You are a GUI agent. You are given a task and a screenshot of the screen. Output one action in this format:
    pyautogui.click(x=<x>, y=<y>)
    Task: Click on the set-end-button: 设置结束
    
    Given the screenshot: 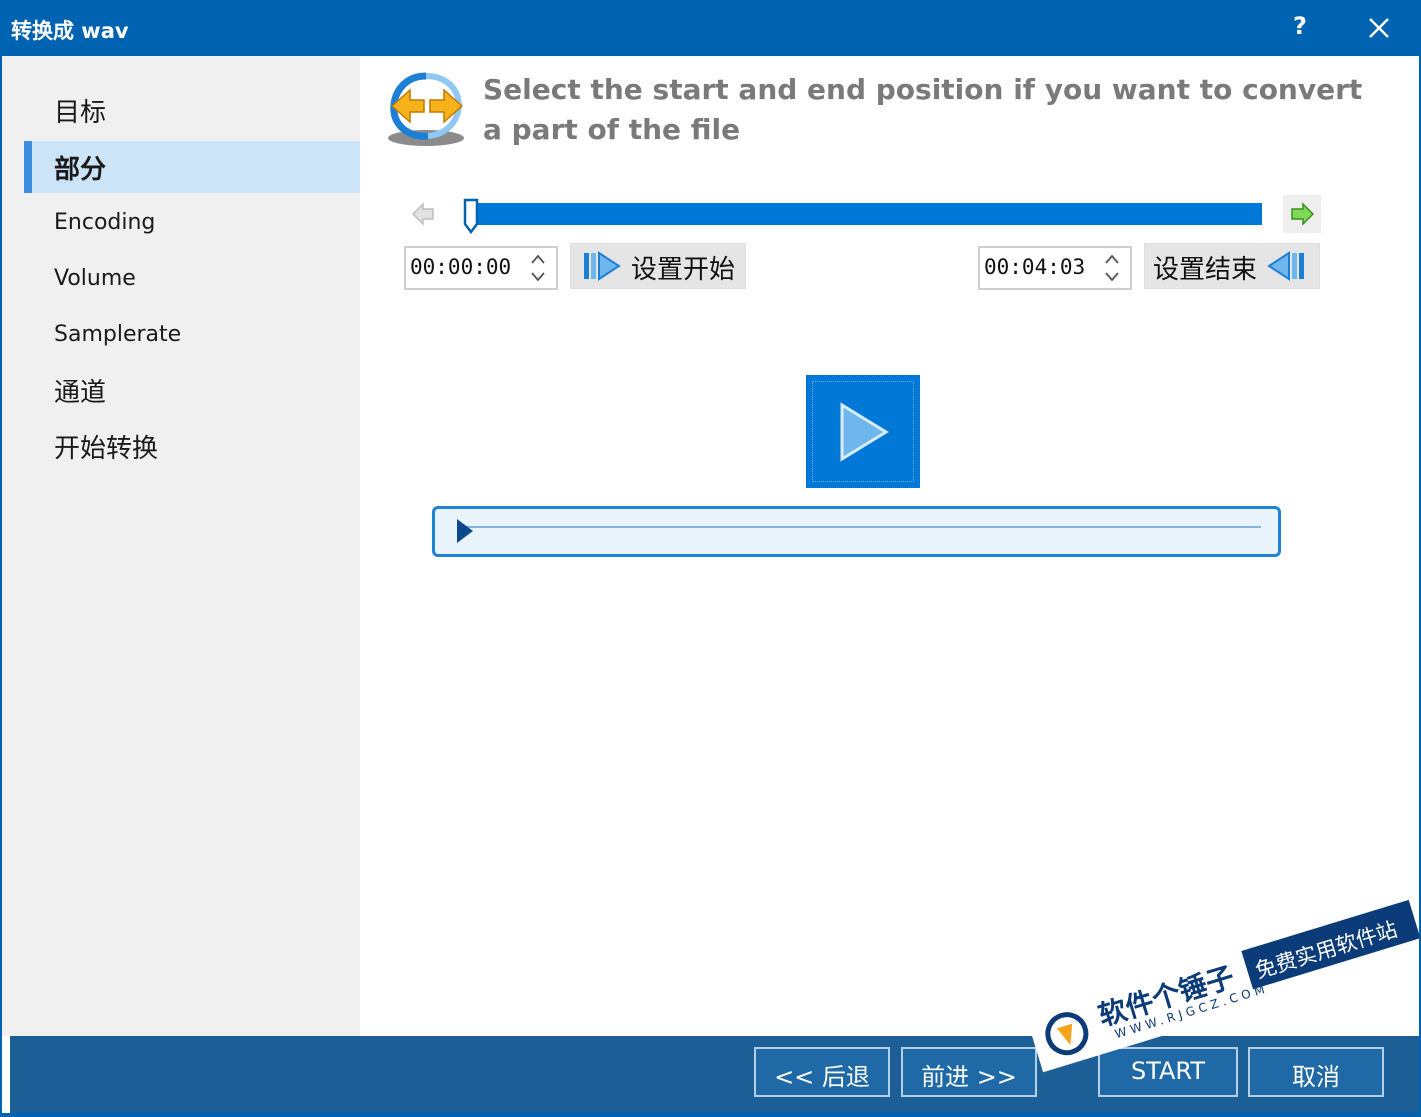 What is the action you would take?
    pyautogui.click(x=1232, y=266)
    